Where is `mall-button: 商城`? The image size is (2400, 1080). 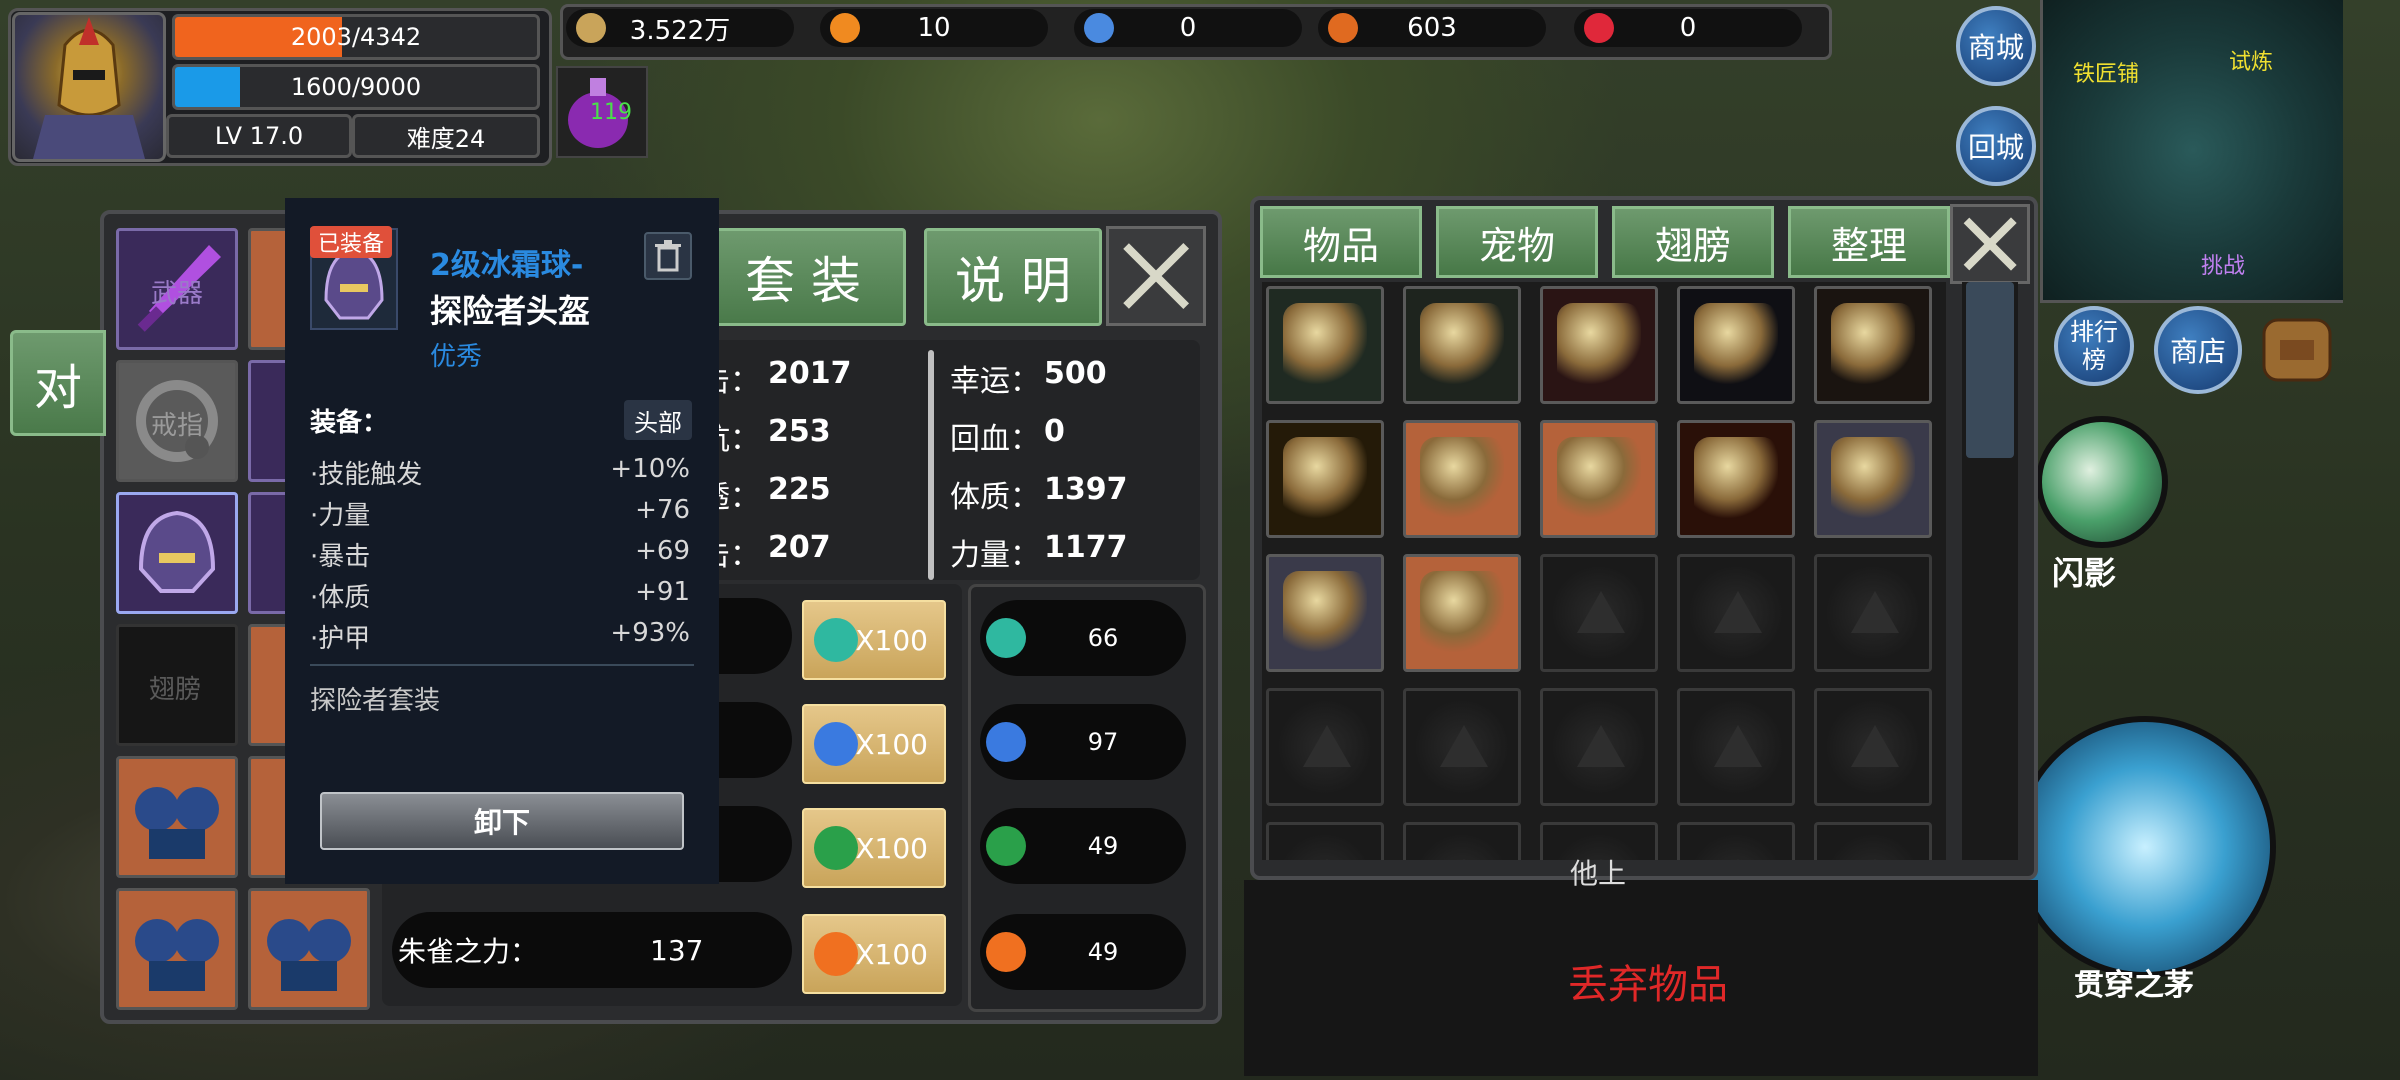 mall-button: 商城 is located at coordinates (1996, 46).